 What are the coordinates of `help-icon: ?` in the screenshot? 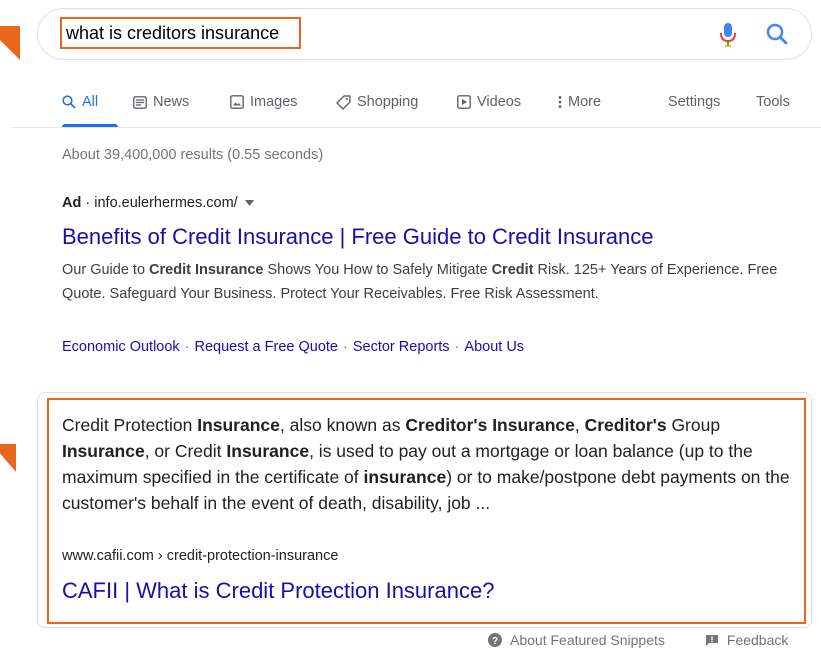 It's located at (495, 640).